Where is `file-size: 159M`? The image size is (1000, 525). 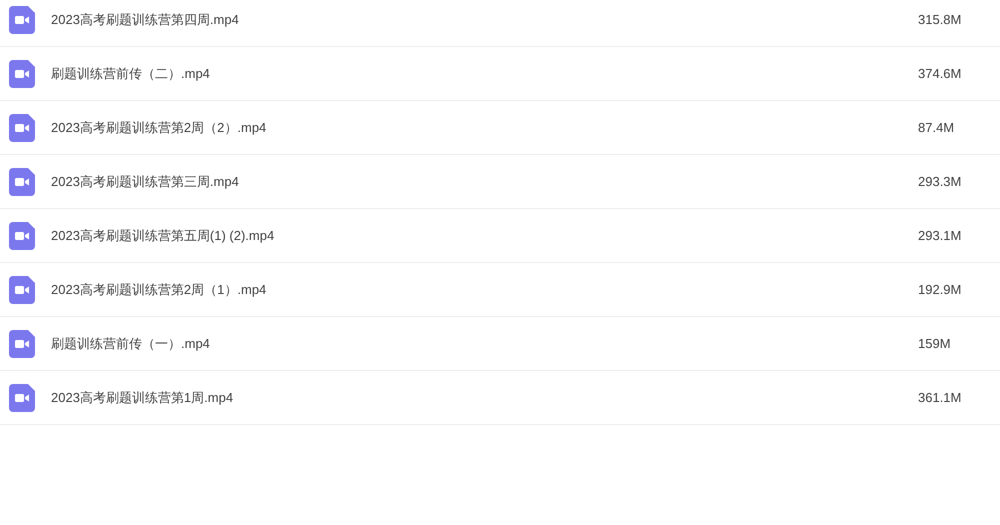
file-size: 159M is located at coordinates (935, 343).